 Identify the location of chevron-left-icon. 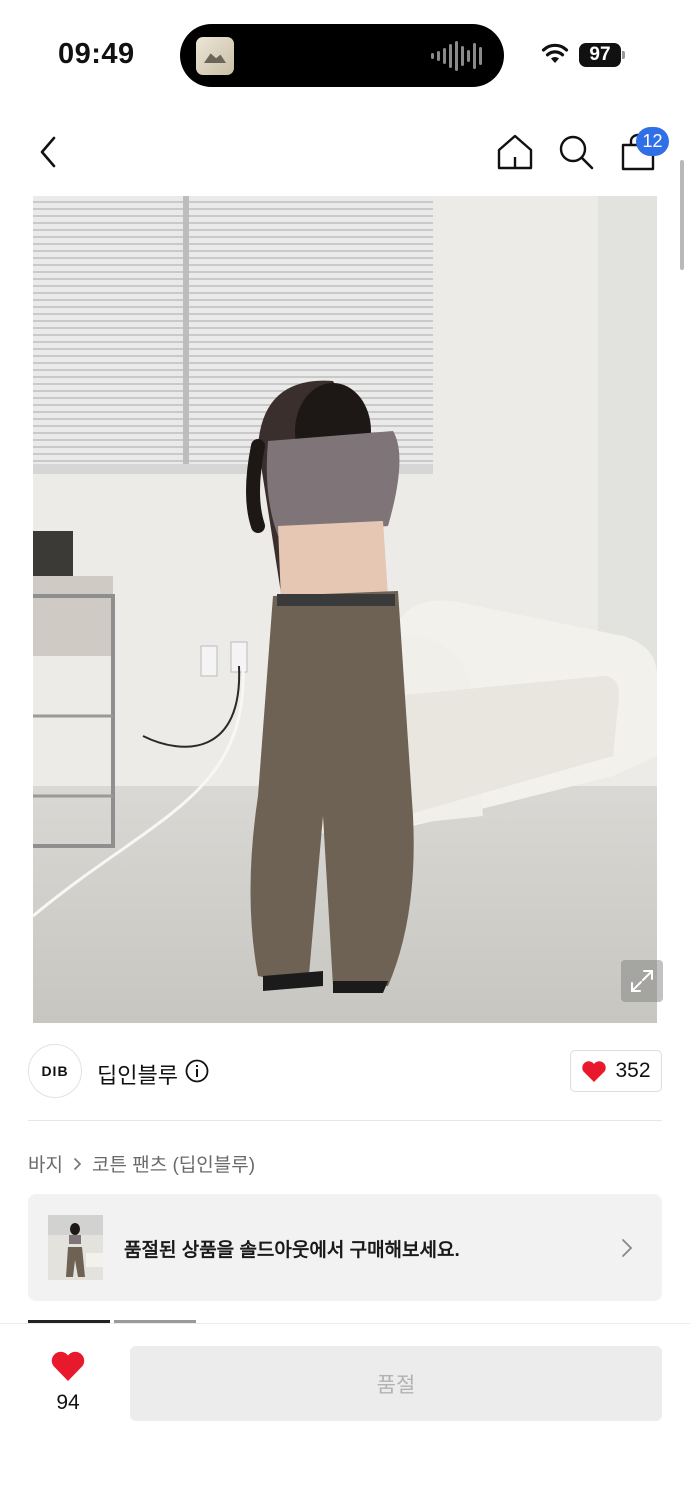
(48, 152).